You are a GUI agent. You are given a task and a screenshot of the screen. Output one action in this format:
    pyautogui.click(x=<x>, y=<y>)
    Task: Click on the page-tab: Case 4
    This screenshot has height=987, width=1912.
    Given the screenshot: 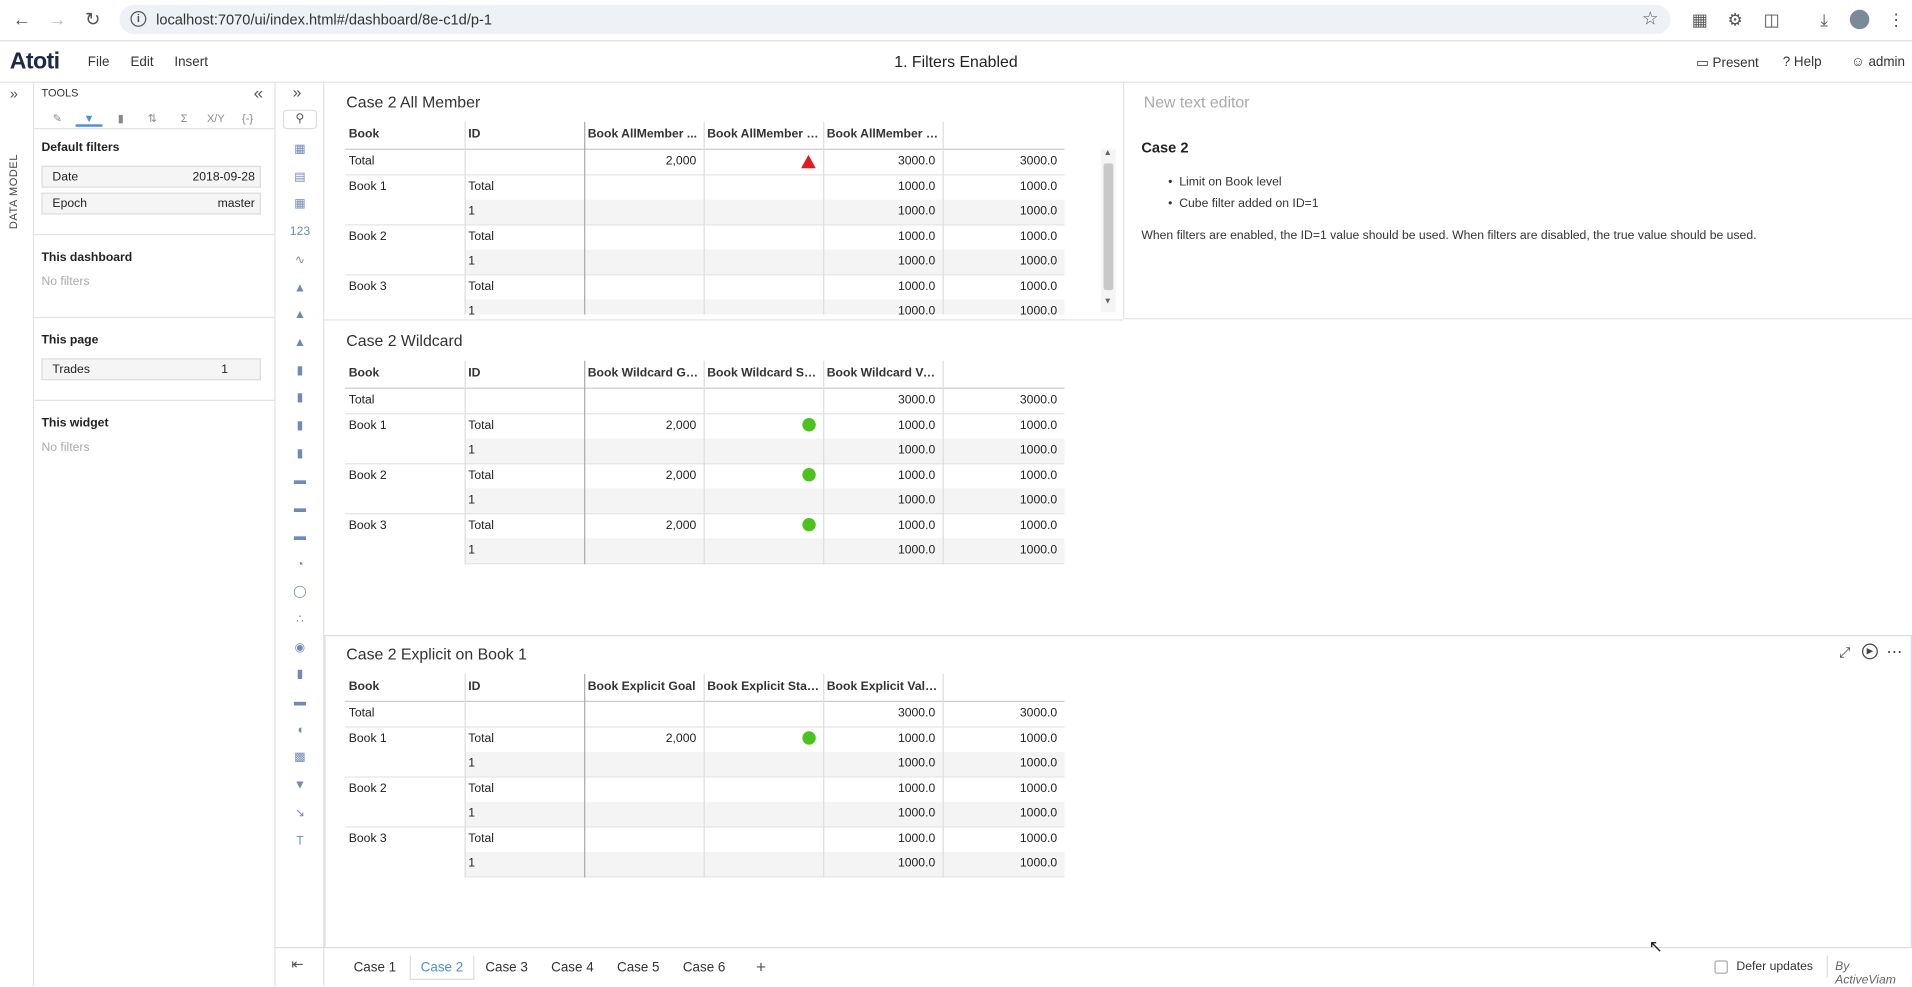 What is the action you would take?
    pyautogui.click(x=572, y=968)
    